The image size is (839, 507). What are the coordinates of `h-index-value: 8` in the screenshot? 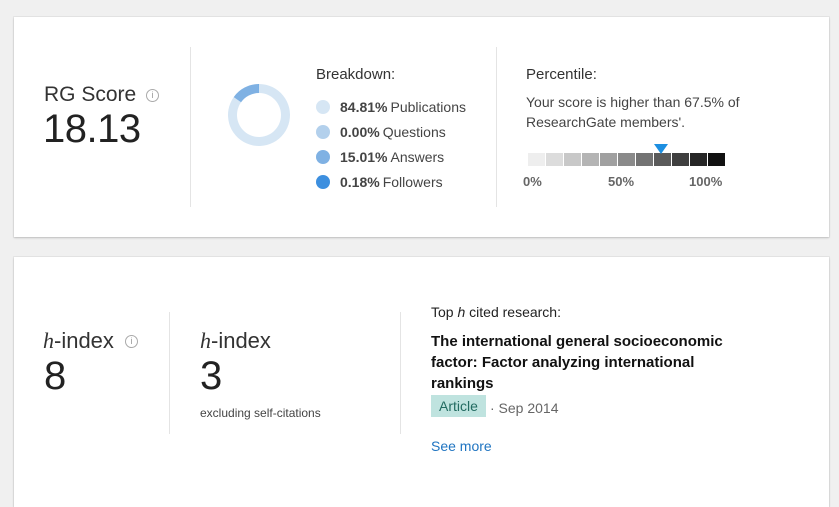 It's located at (55, 376).